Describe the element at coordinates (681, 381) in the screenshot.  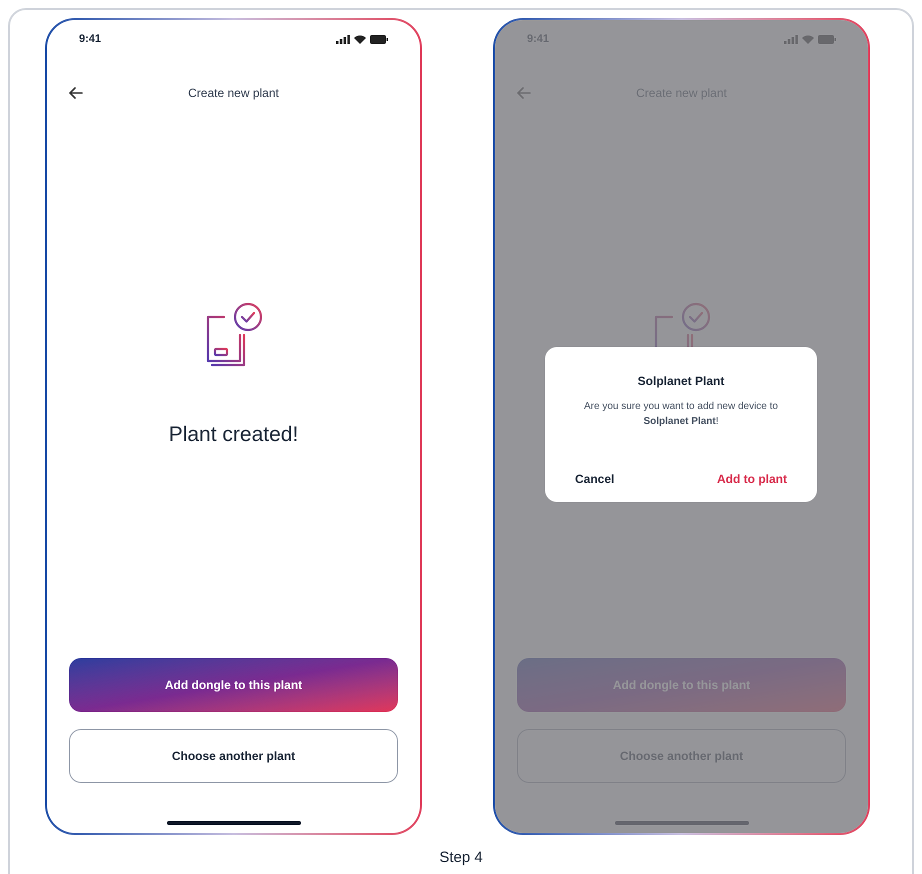
I see `dialog-title: Solplanet Plant` at that location.